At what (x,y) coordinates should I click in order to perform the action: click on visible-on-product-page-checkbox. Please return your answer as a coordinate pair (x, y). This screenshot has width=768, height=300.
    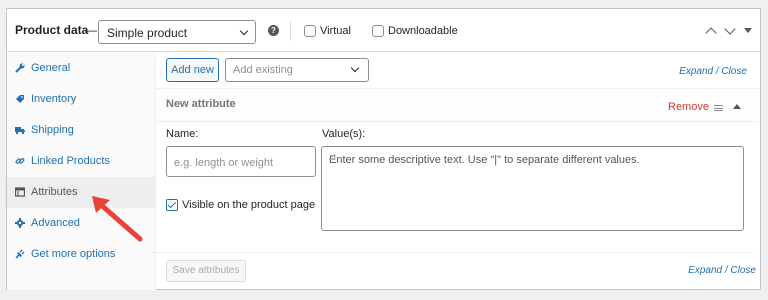
    Looking at the image, I should click on (172, 205).